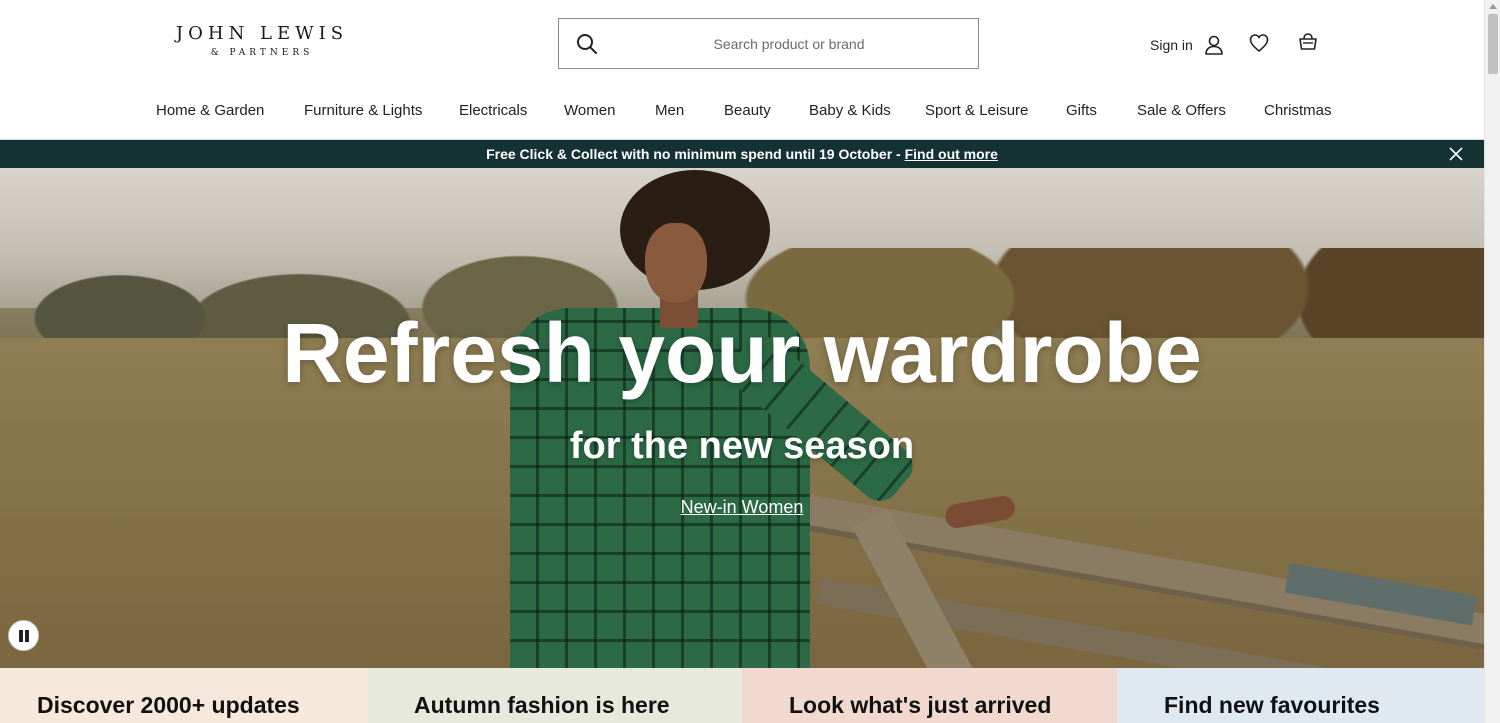 Image resolution: width=1500 pixels, height=723 pixels. What do you see at coordinates (676, 263) in the screenshot?
I see `hero-model-face` at bounding box center [676, 263].